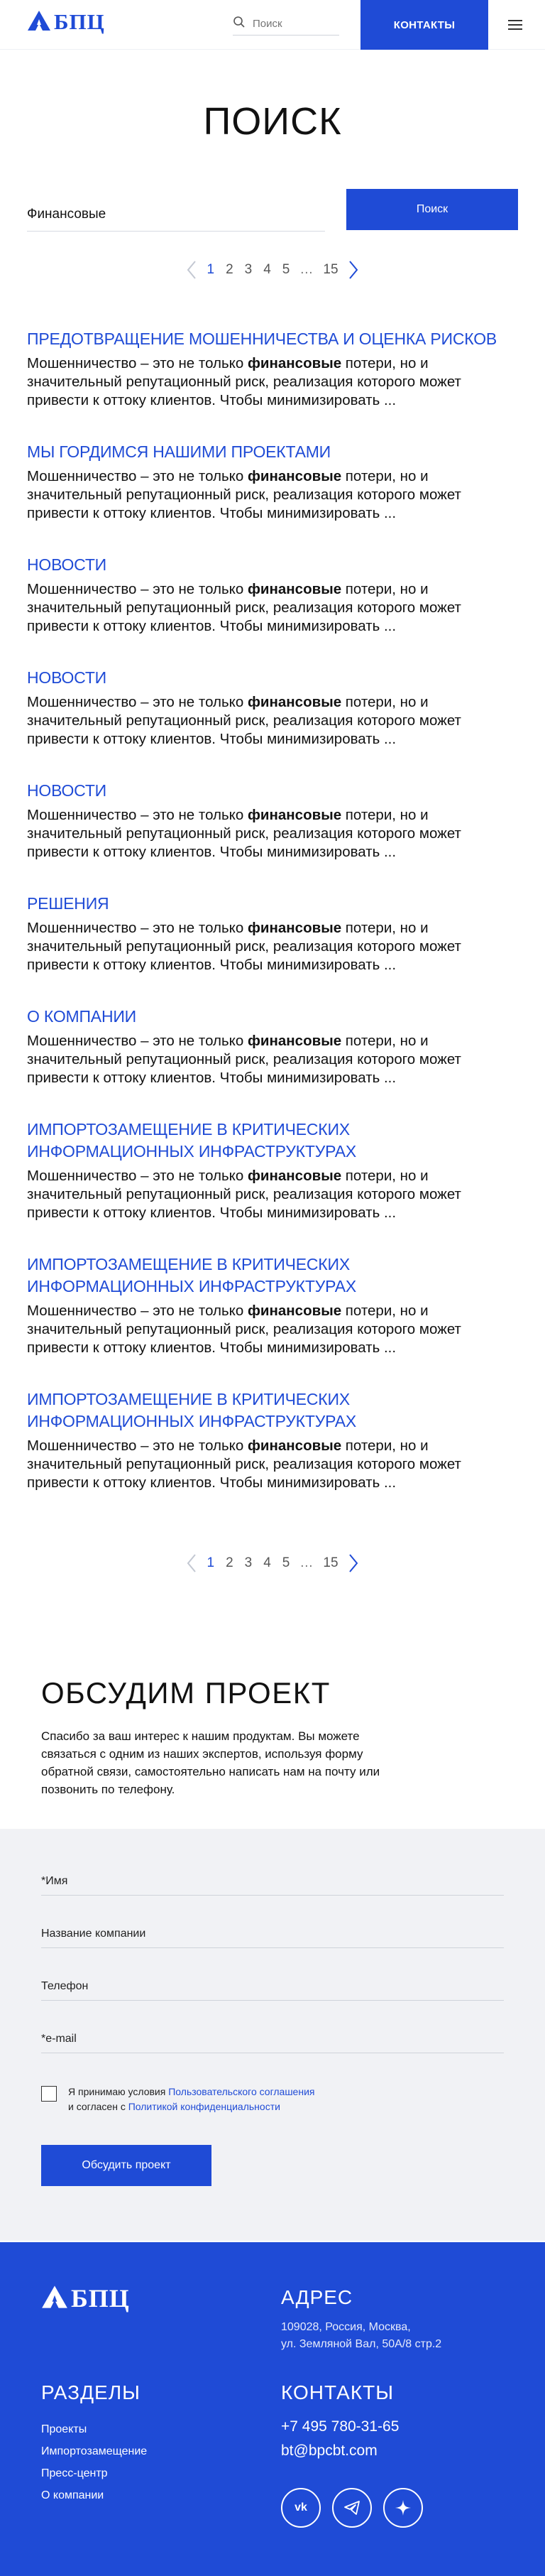  I want to click on menu-icon, so click(515, 25).